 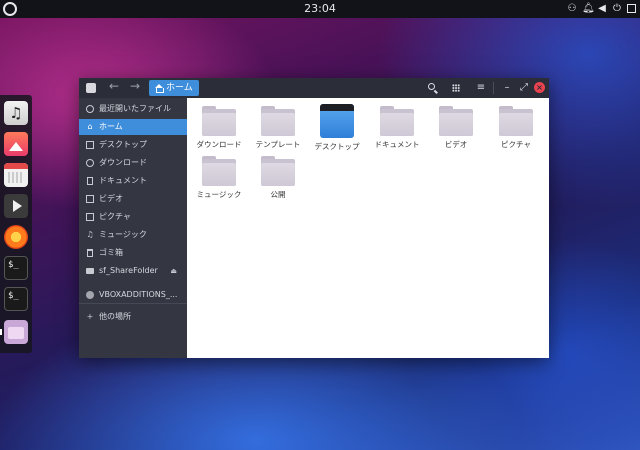 I want to click on sidebar-item-downloads: ダウンロード, so click(x=133, y=163).